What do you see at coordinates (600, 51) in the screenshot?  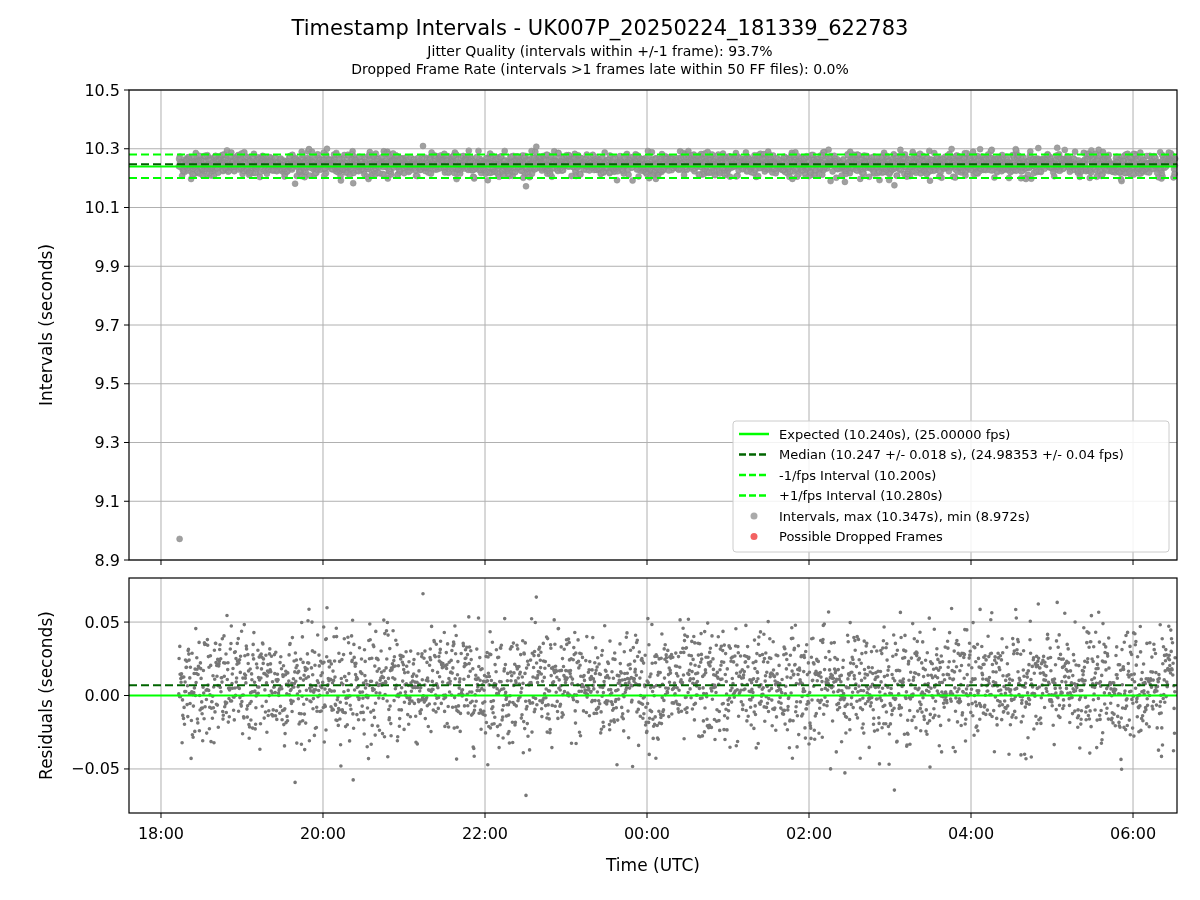 I see `figure-subtitle: Jitter Quality (intervals within +/-1 frame): 93.7%` at bounding box center [600, 51].